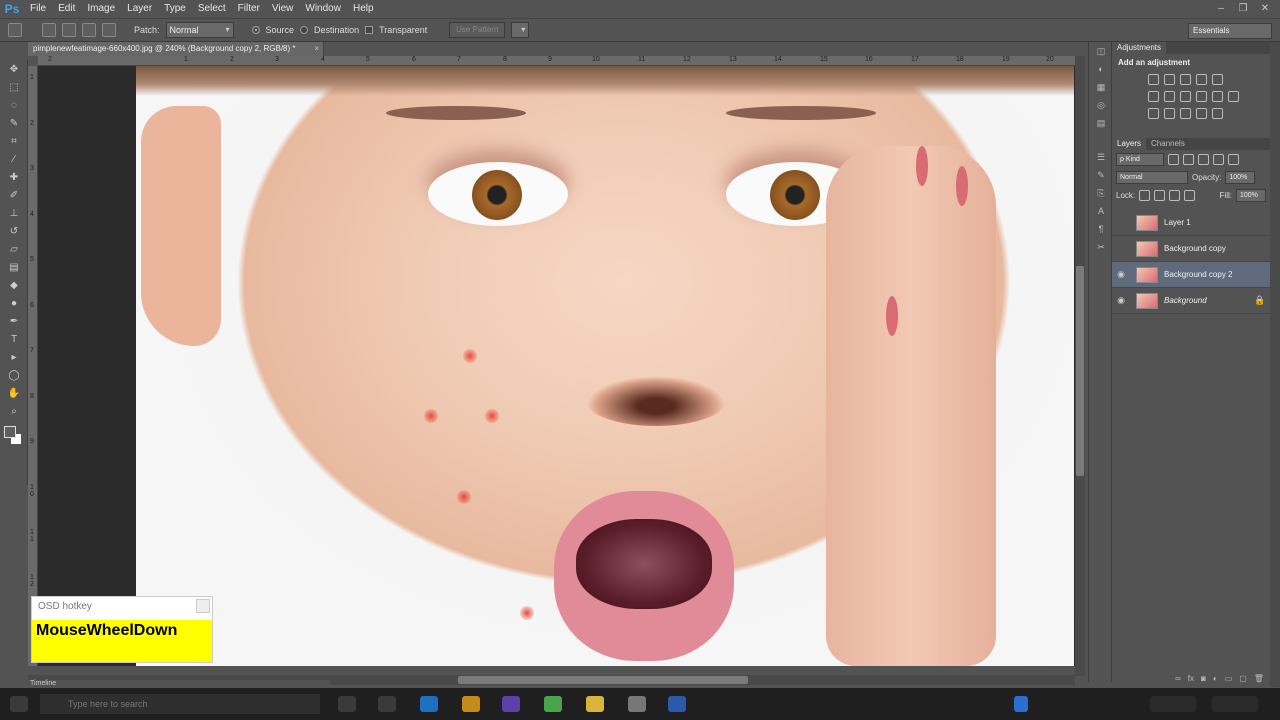  Describe the element at coordinates (323, 9) in the screenshot. I see `menu-window: Window` at that location.